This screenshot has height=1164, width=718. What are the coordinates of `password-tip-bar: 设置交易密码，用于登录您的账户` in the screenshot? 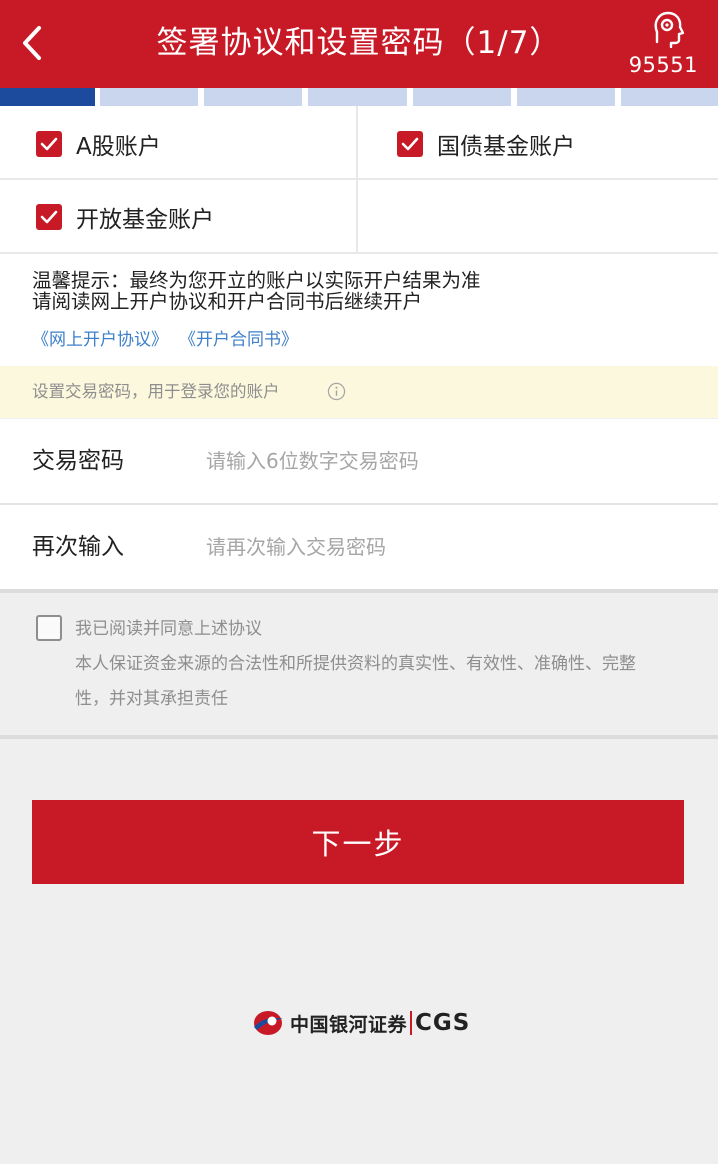 It's located at (359, 392).